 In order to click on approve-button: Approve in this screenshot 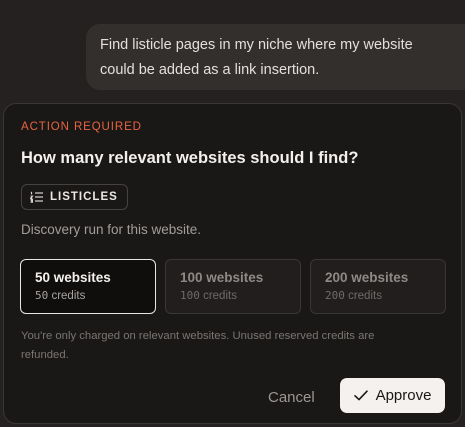, I will do `click(392, 395)`.